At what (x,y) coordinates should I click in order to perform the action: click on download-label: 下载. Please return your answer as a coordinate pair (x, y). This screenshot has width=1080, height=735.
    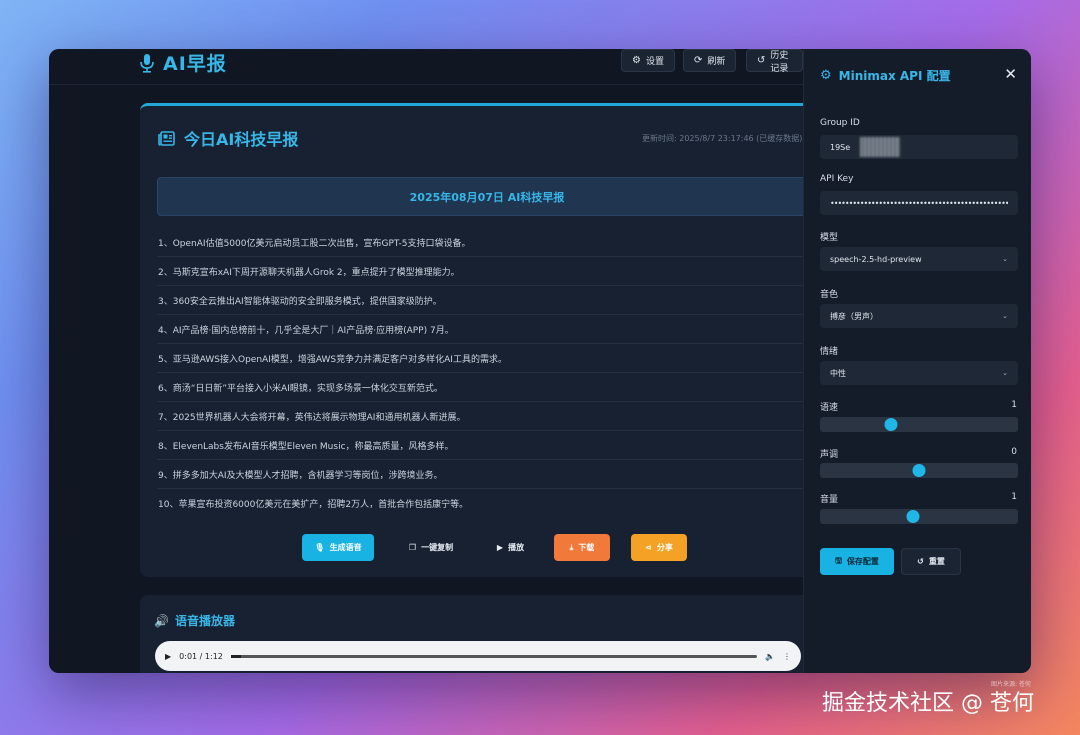
    Looking at the image, I should click on (586, 547).